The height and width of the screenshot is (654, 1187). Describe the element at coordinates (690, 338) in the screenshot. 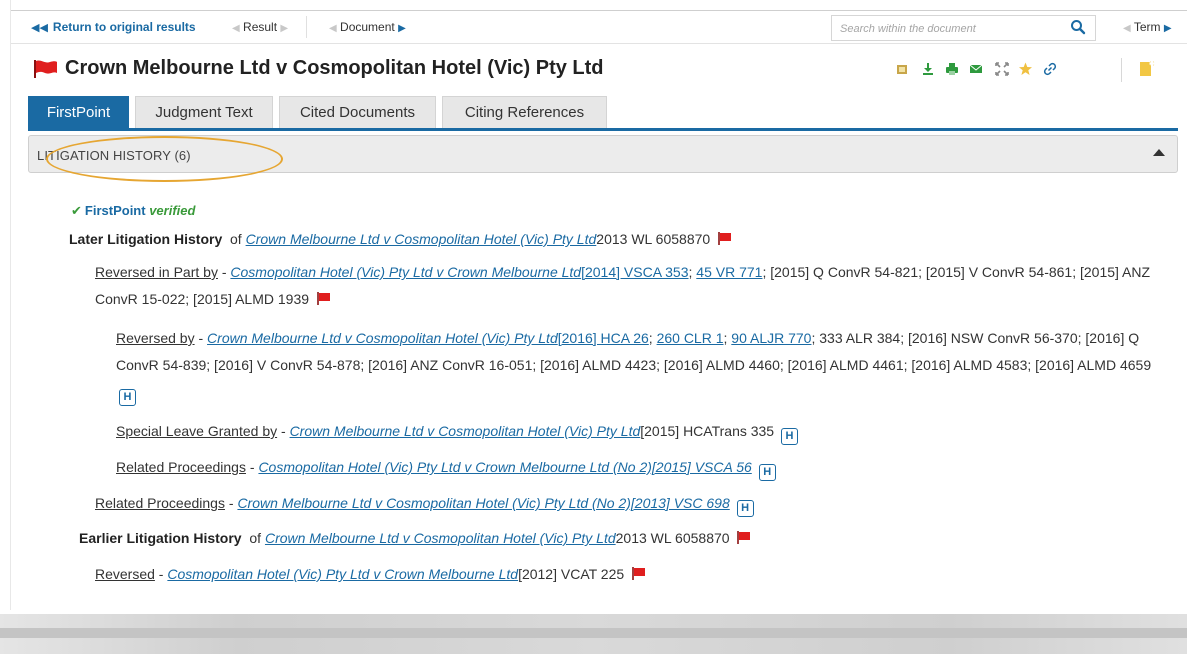

I see `citation-link: 260 CLR 1` at that location.